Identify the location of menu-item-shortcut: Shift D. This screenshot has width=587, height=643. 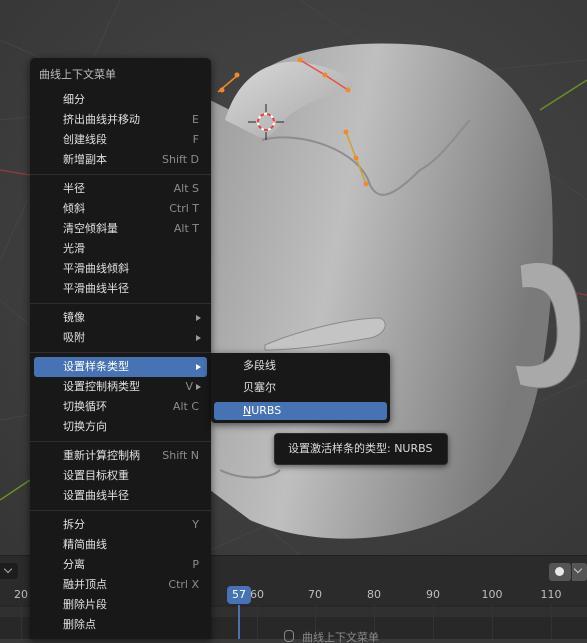
(180, 159).